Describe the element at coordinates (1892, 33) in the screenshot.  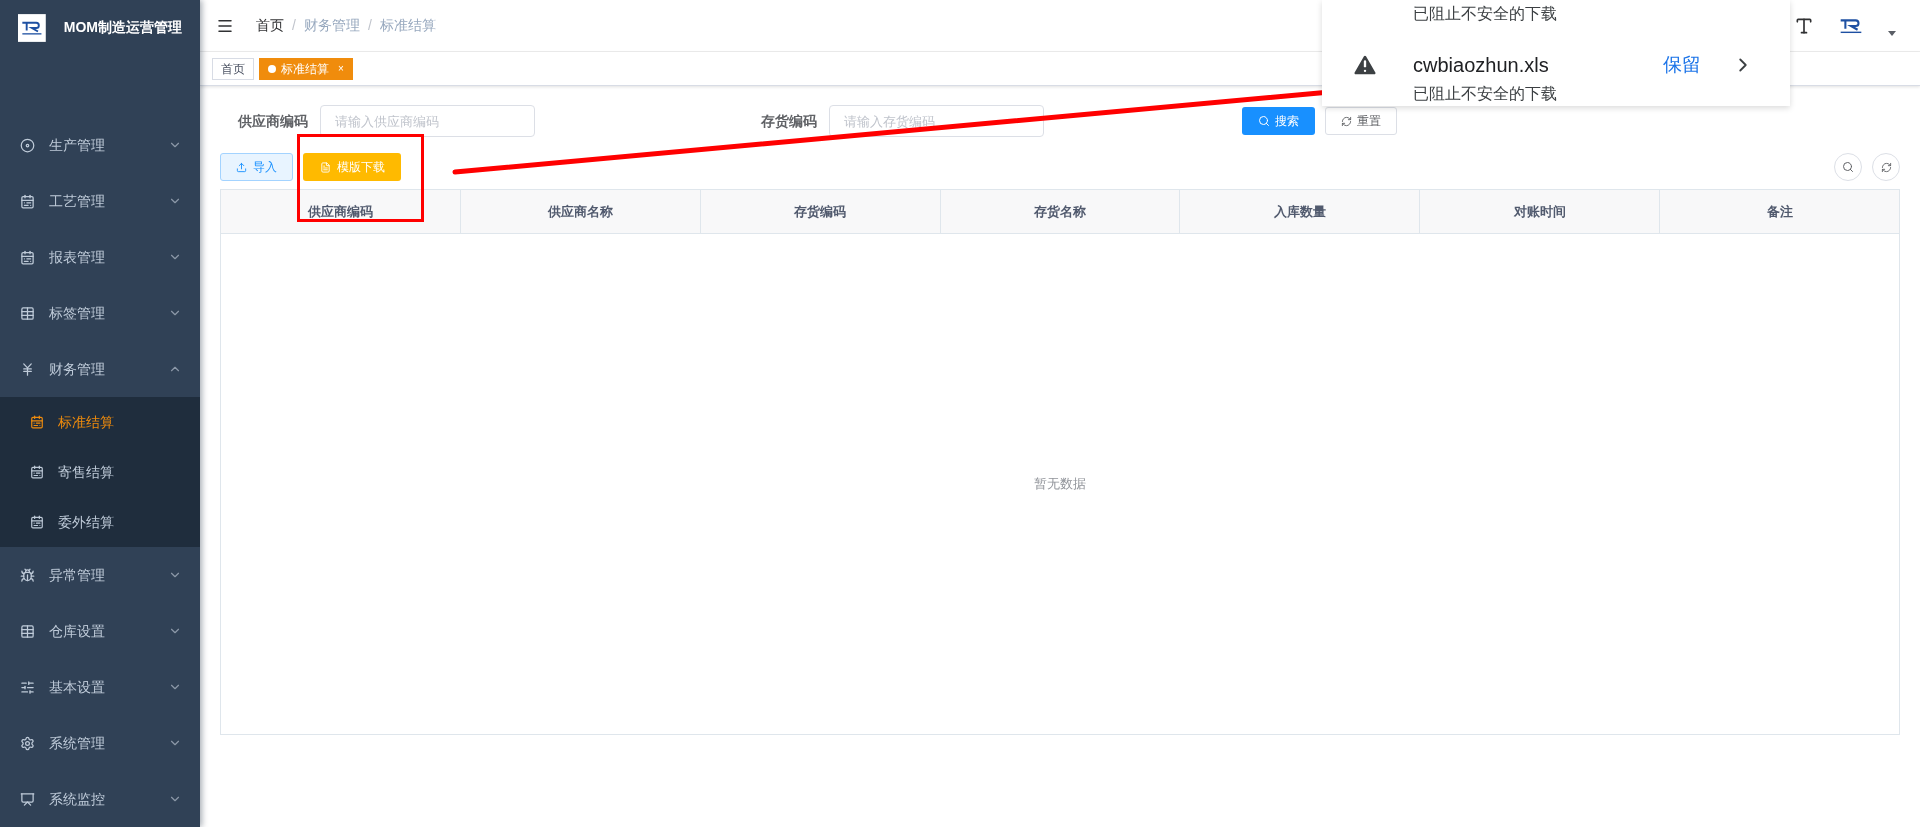
I see `caret-icon` at that location.